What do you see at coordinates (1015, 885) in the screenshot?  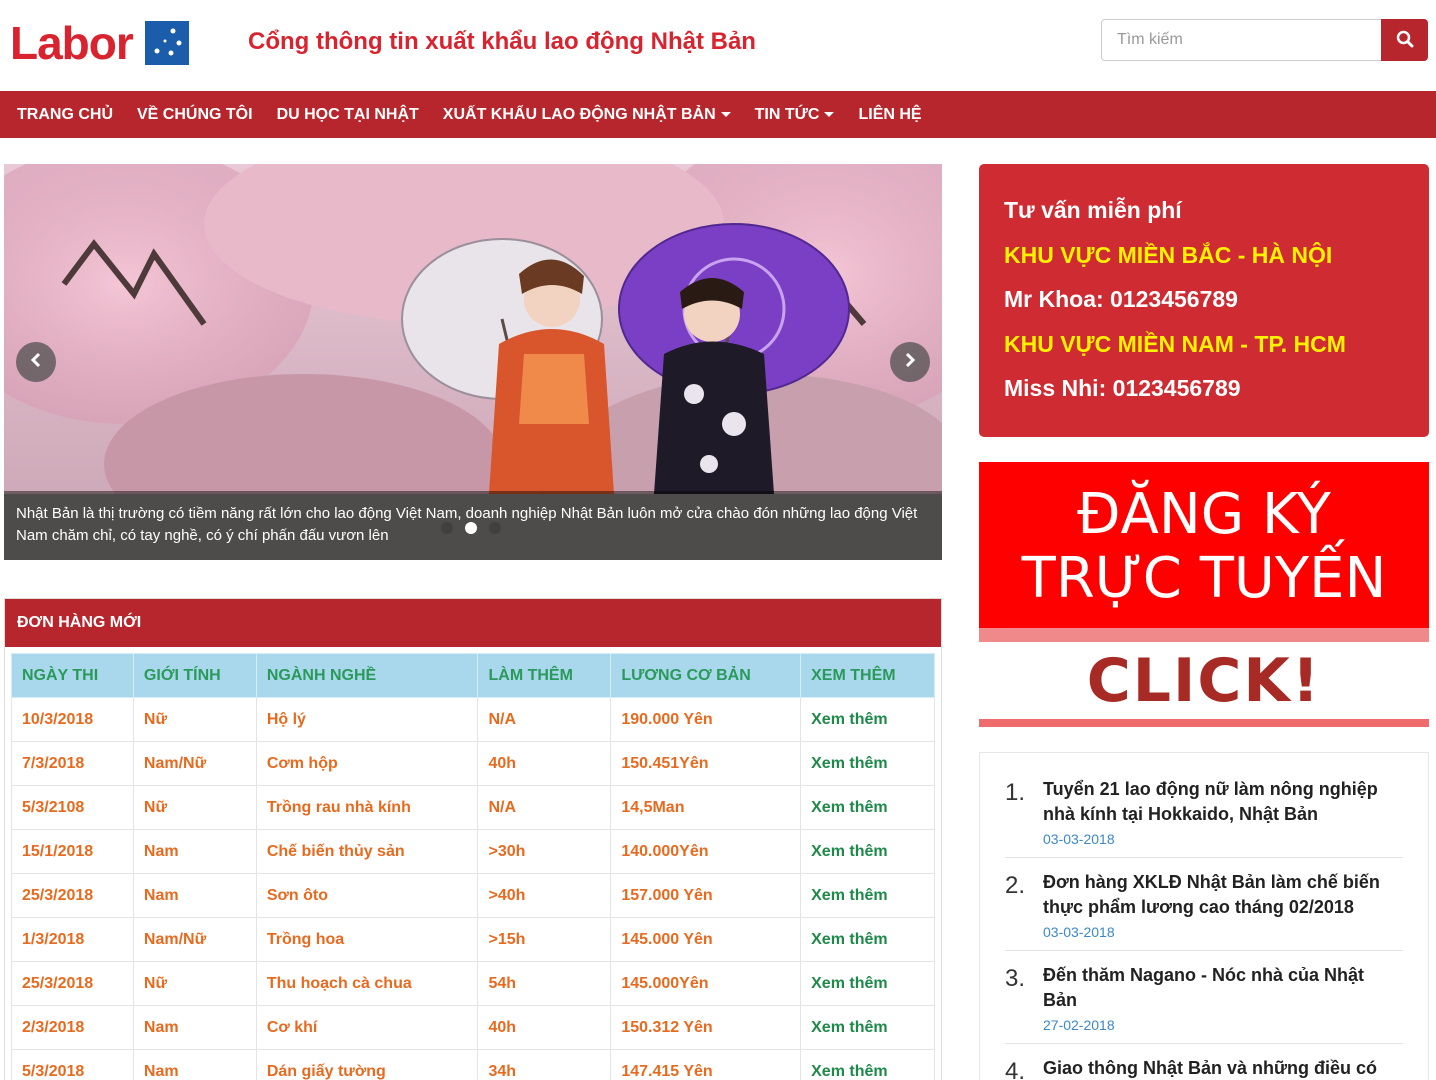 I see `item-number: 2.` at bounding box center [1015, 885].